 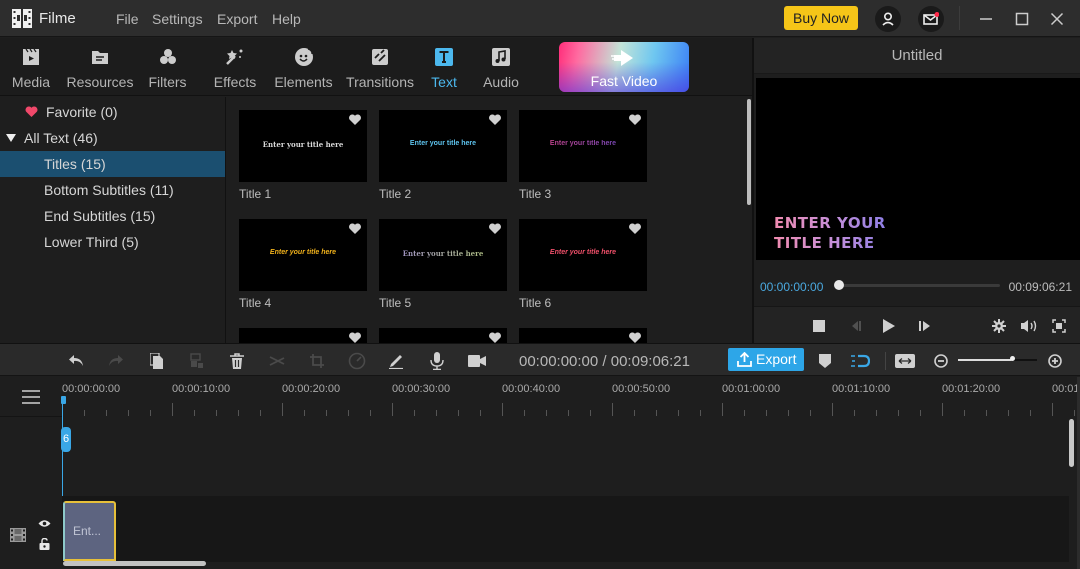 What do you see at coordinates (925, 326) in the screenshot?
I see `next-frame-button` at bounding box center [925, 326].